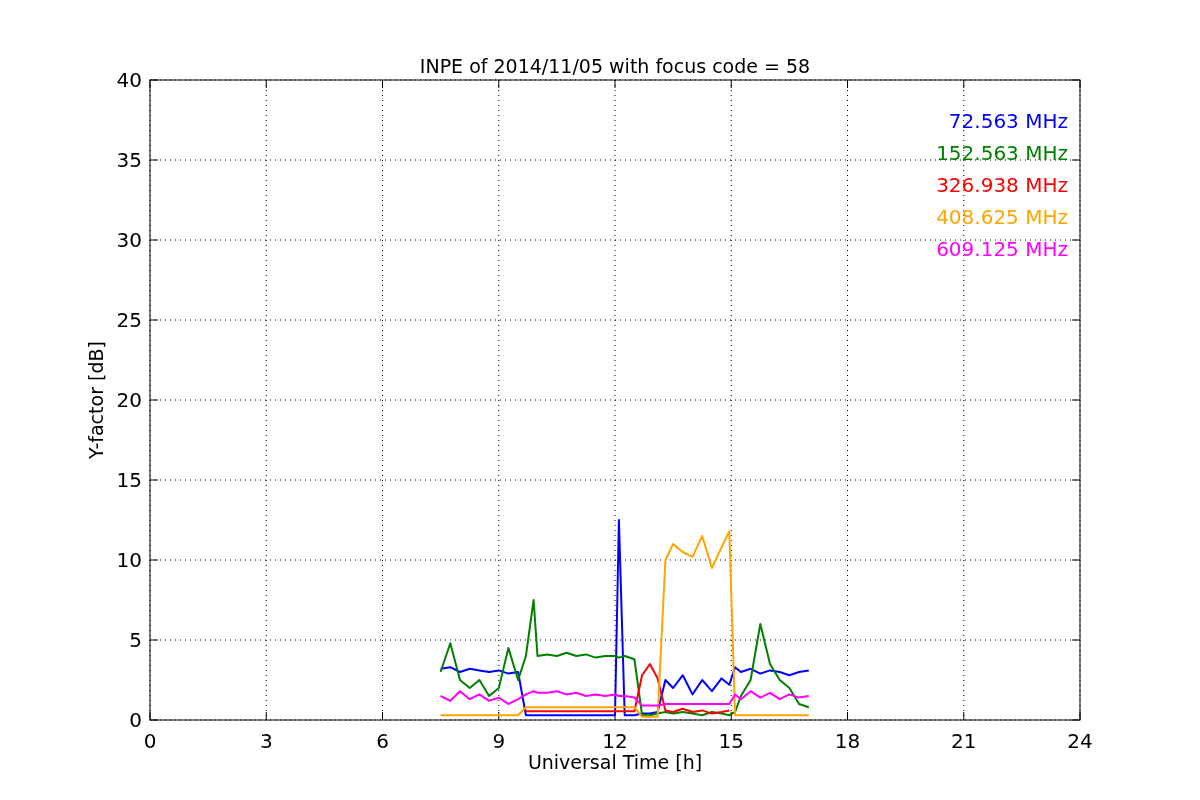 The height and width of the screenshot is (800, 1200). What do you see at coordinates (129, 480) in the screenshot?
I see `y-tick-label: 15` at bounding box center [129, 480].